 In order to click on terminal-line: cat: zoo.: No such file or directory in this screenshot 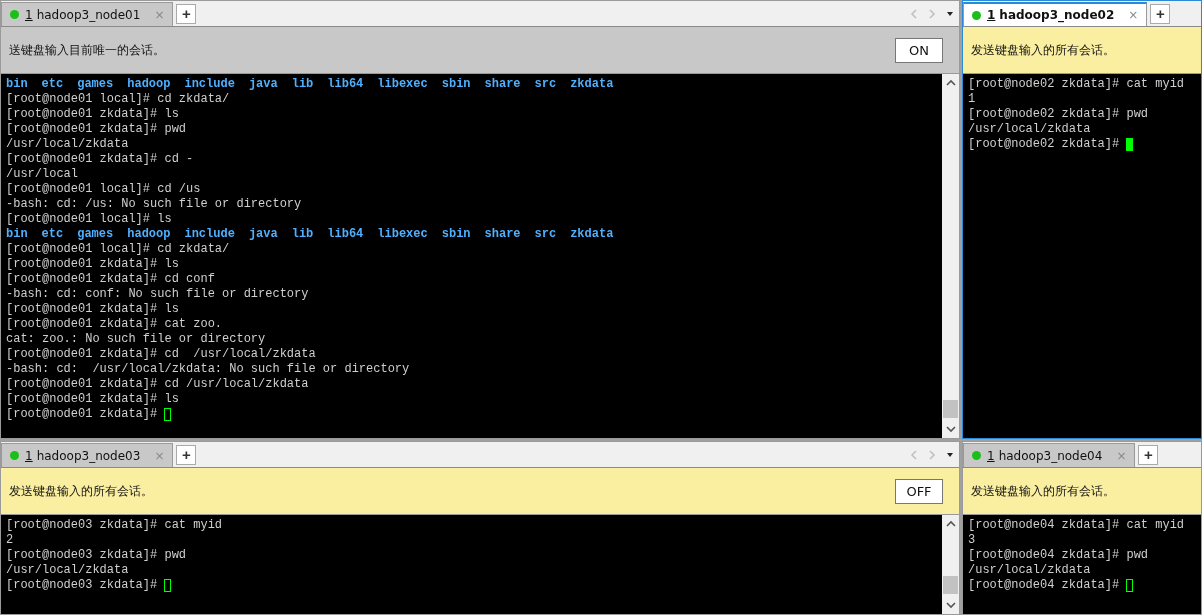, I will do `click(136, 339)`.